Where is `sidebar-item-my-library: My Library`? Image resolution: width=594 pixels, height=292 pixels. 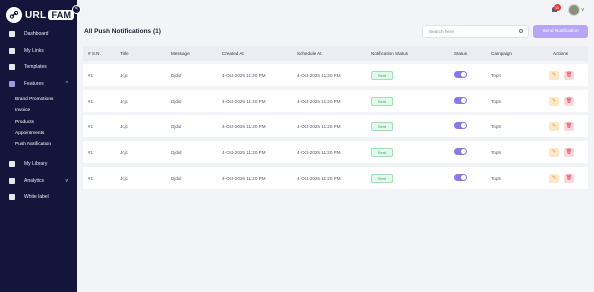 sidebar-item-my-library: My Library is located at coordinates (38, 164).